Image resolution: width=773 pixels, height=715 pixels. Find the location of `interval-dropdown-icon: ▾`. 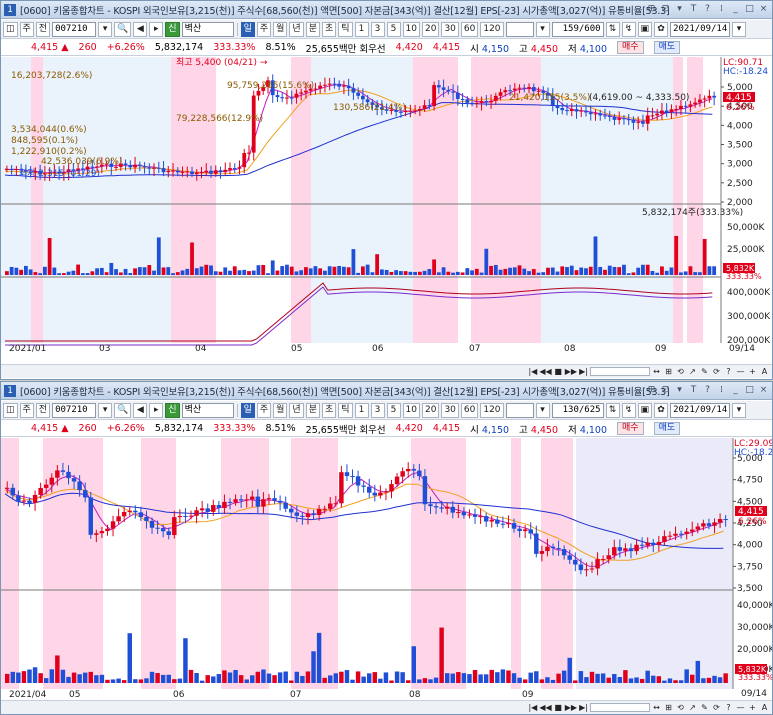

interval-dropdown-icon: ▾ is located at coordinates (542, 410).